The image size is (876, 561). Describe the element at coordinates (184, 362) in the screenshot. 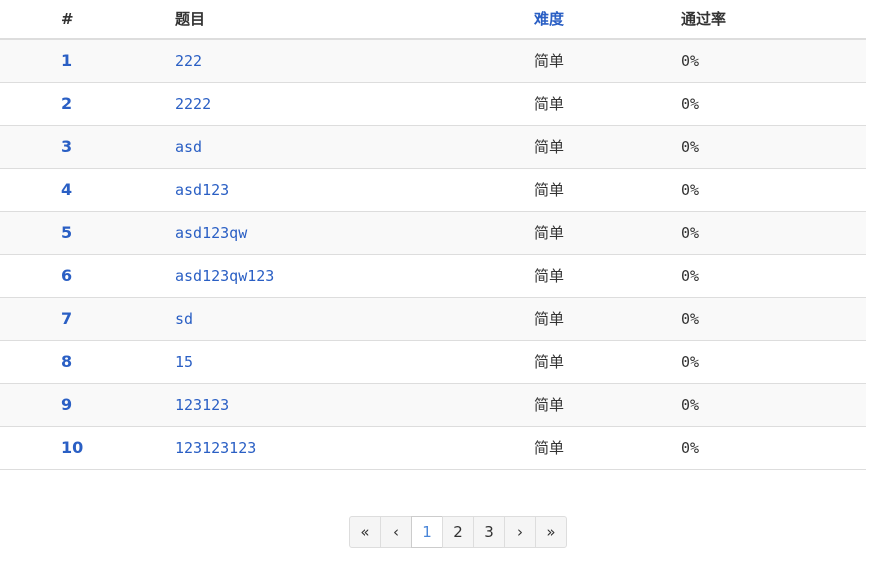

I see `problem-title-link: 15` at that location.